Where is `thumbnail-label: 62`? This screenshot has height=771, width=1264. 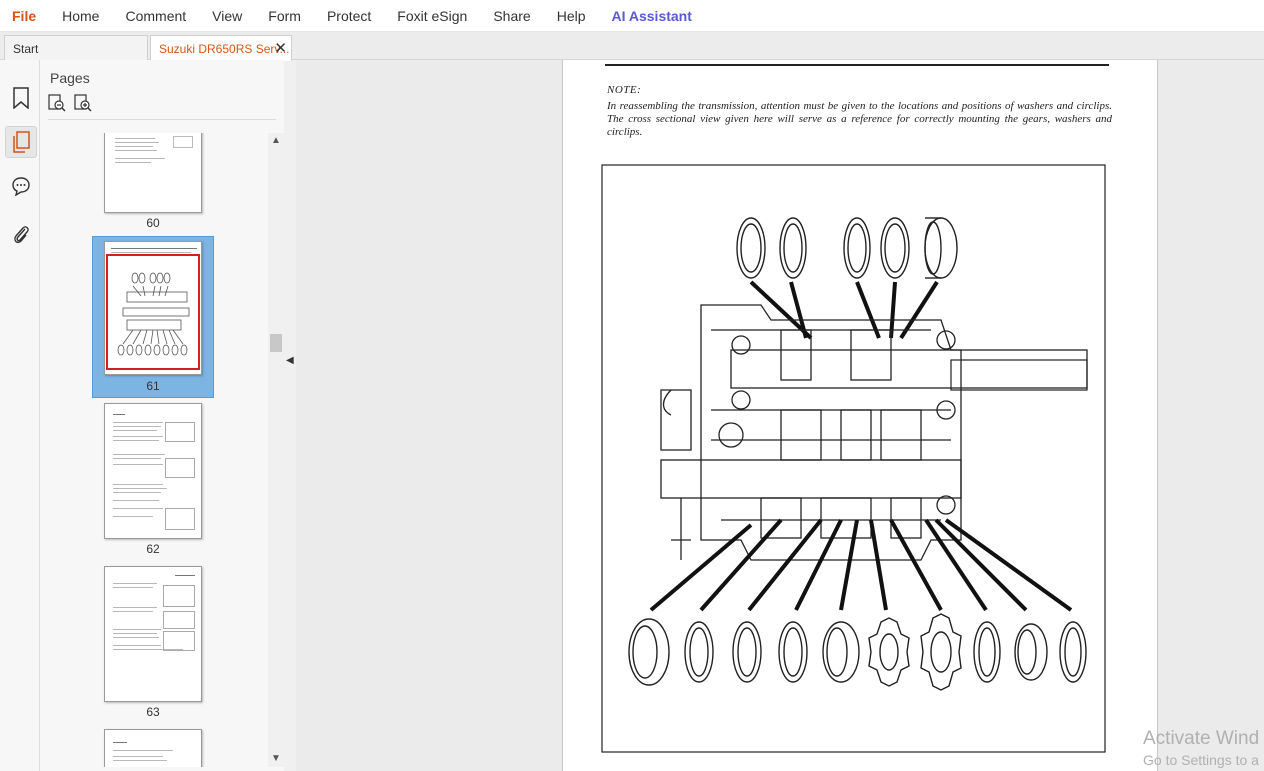 thumbnail-label: 62 is located at coordinates (153, 549).